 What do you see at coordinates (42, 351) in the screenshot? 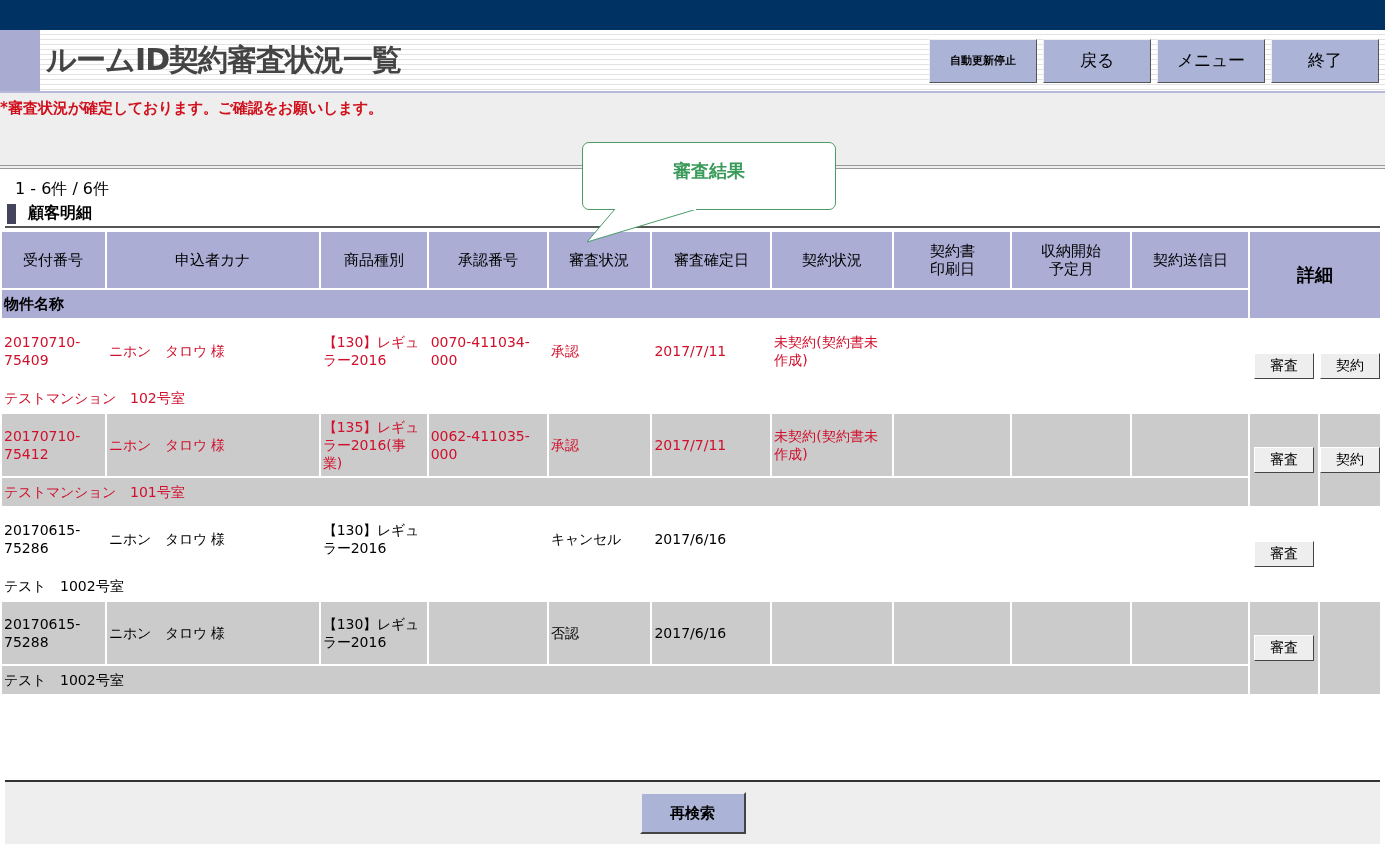
I see `table-cell-text: 20170710-75409` at bounding box center [42, 351].